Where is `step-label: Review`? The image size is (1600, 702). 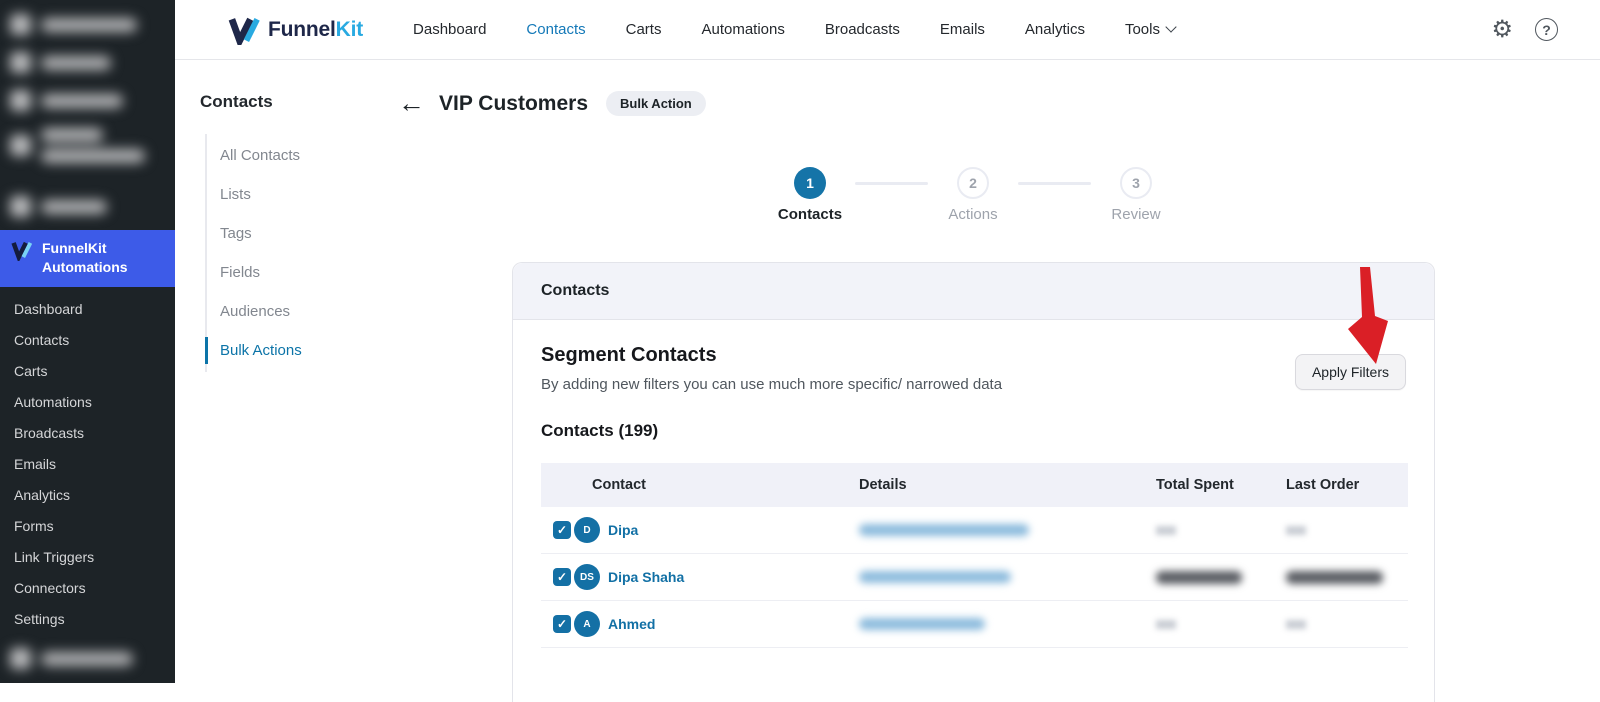
step-label: Review is located at coordinates (1136, 214).